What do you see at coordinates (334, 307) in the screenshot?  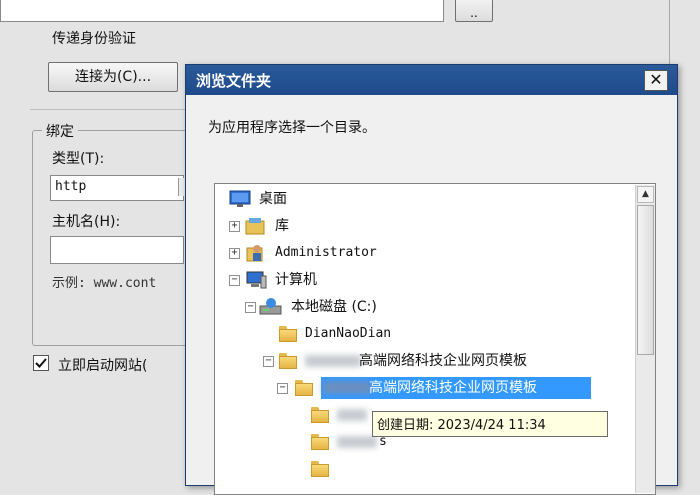 I see `tree-item-label: 本地磁盘 (C:)` at bounding box center [334, 307].